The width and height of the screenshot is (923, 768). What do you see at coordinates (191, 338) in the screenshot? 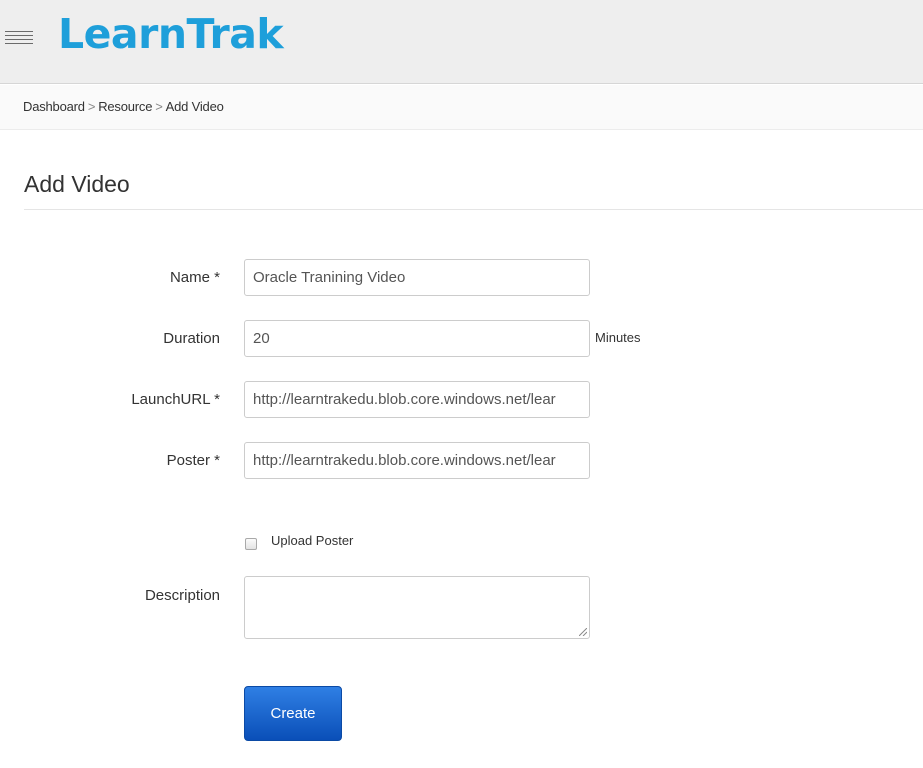
I see `duration-label: Duration` at bounding box center [191, 338].